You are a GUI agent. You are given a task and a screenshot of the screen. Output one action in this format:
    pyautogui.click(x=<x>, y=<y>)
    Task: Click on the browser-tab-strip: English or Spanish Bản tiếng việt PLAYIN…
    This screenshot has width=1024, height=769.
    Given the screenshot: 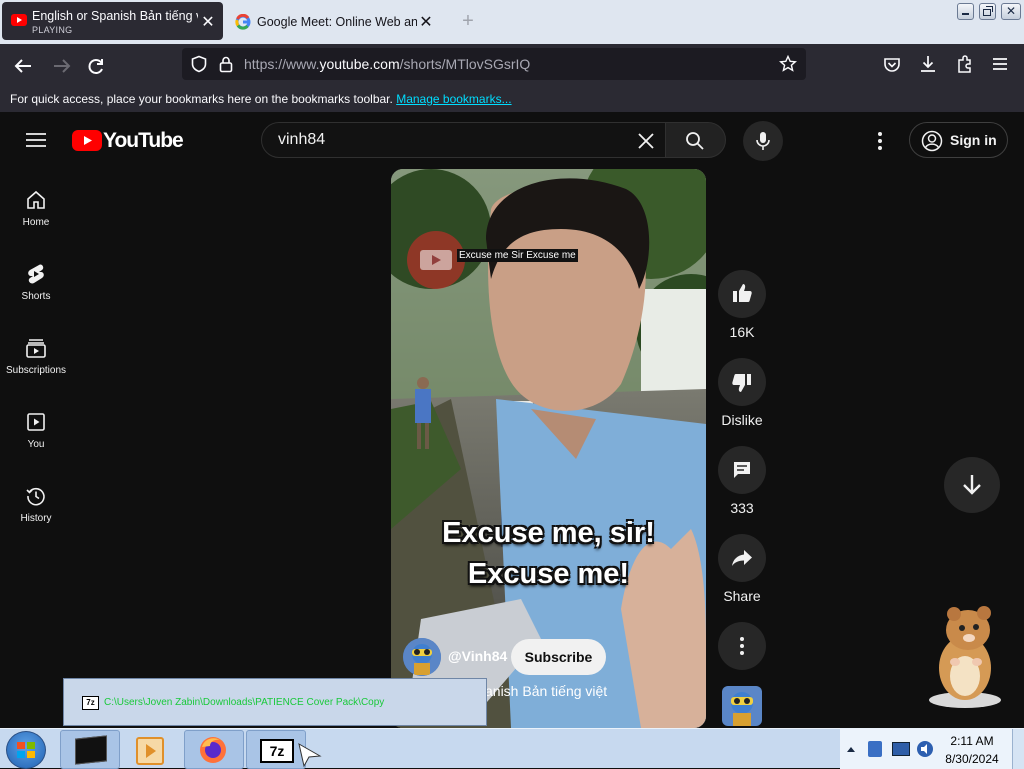 What is the action you would take?
    pyautogui.click(x=512, y=22)
    